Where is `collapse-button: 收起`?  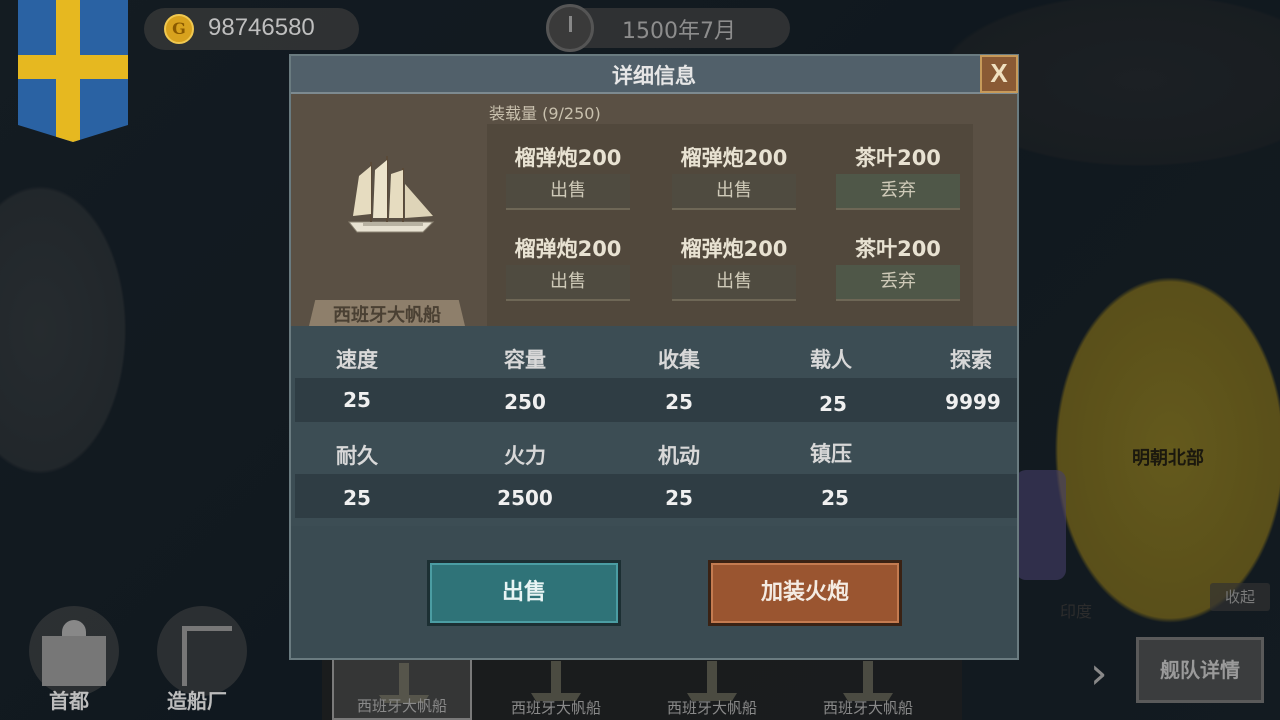 collapse-button: 收起 is located at coordinates (1240, 597).